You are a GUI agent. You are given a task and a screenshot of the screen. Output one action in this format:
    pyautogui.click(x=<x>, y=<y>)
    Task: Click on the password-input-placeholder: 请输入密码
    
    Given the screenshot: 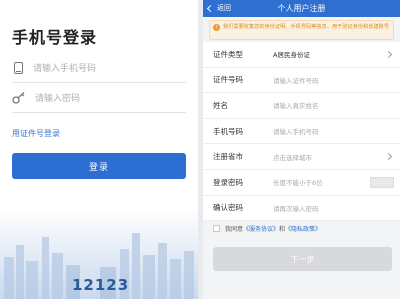 What is the action you would take?
    pyautogui.click(x=57, y=97)
    